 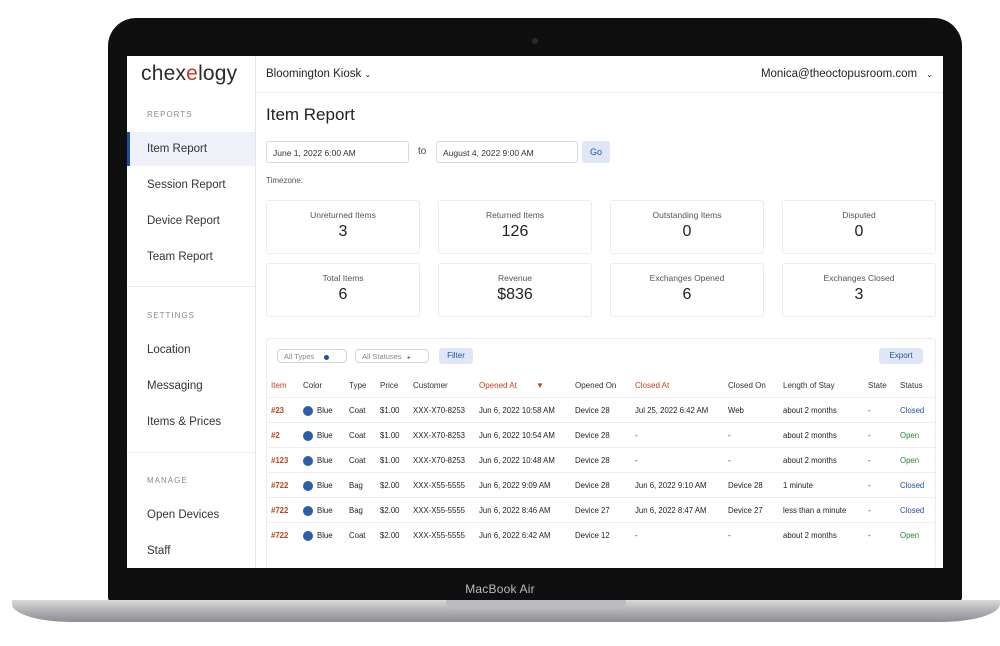 What do you see at coordinates (191, 350) in the screenshot?
I see `sidebar-item-location: Location` at bounding box center [191, 350].